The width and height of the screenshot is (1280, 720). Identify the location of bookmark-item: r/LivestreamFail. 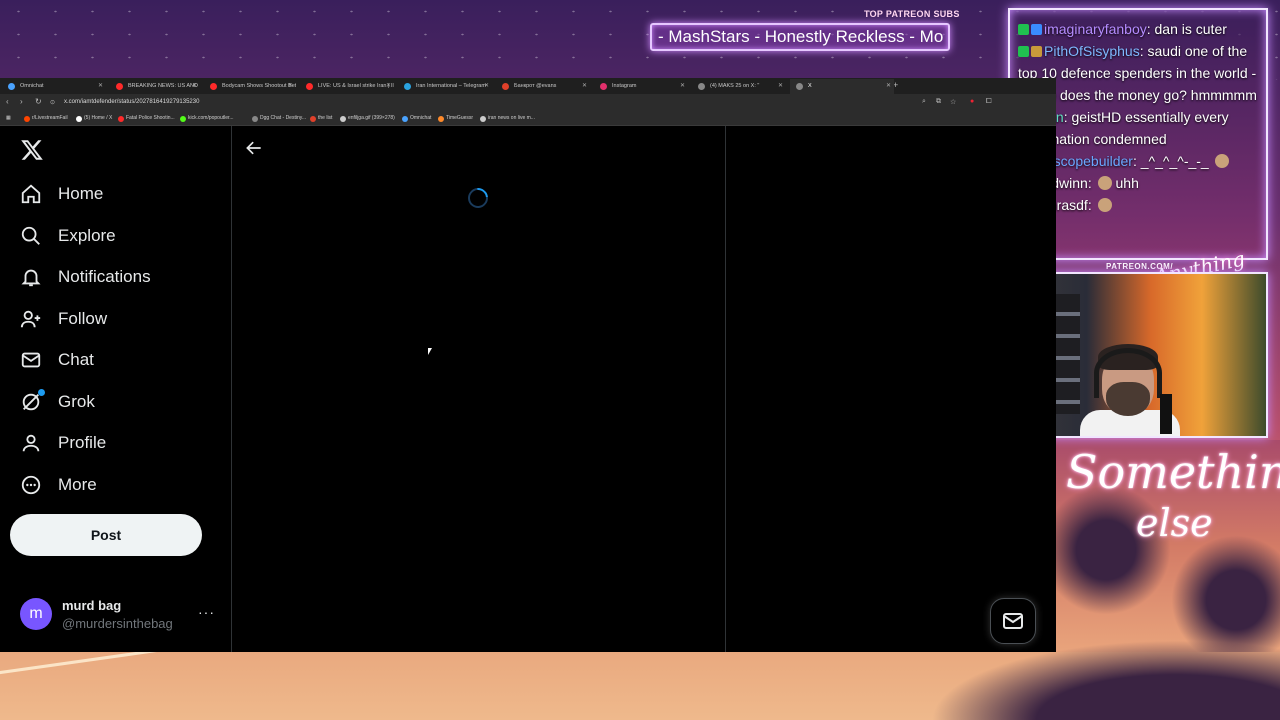
(46, 118).